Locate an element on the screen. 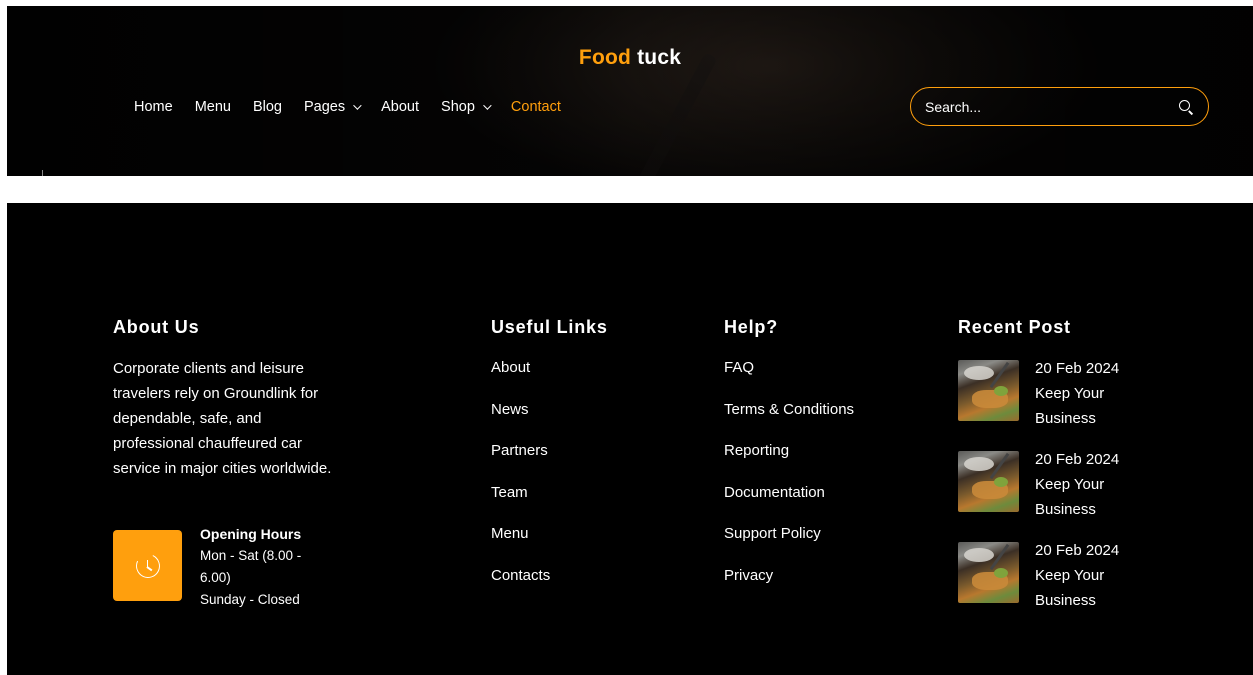 The height and width of the screenshot is (675, 1253). nav-item-about: About is located at coordinates (400, 107).